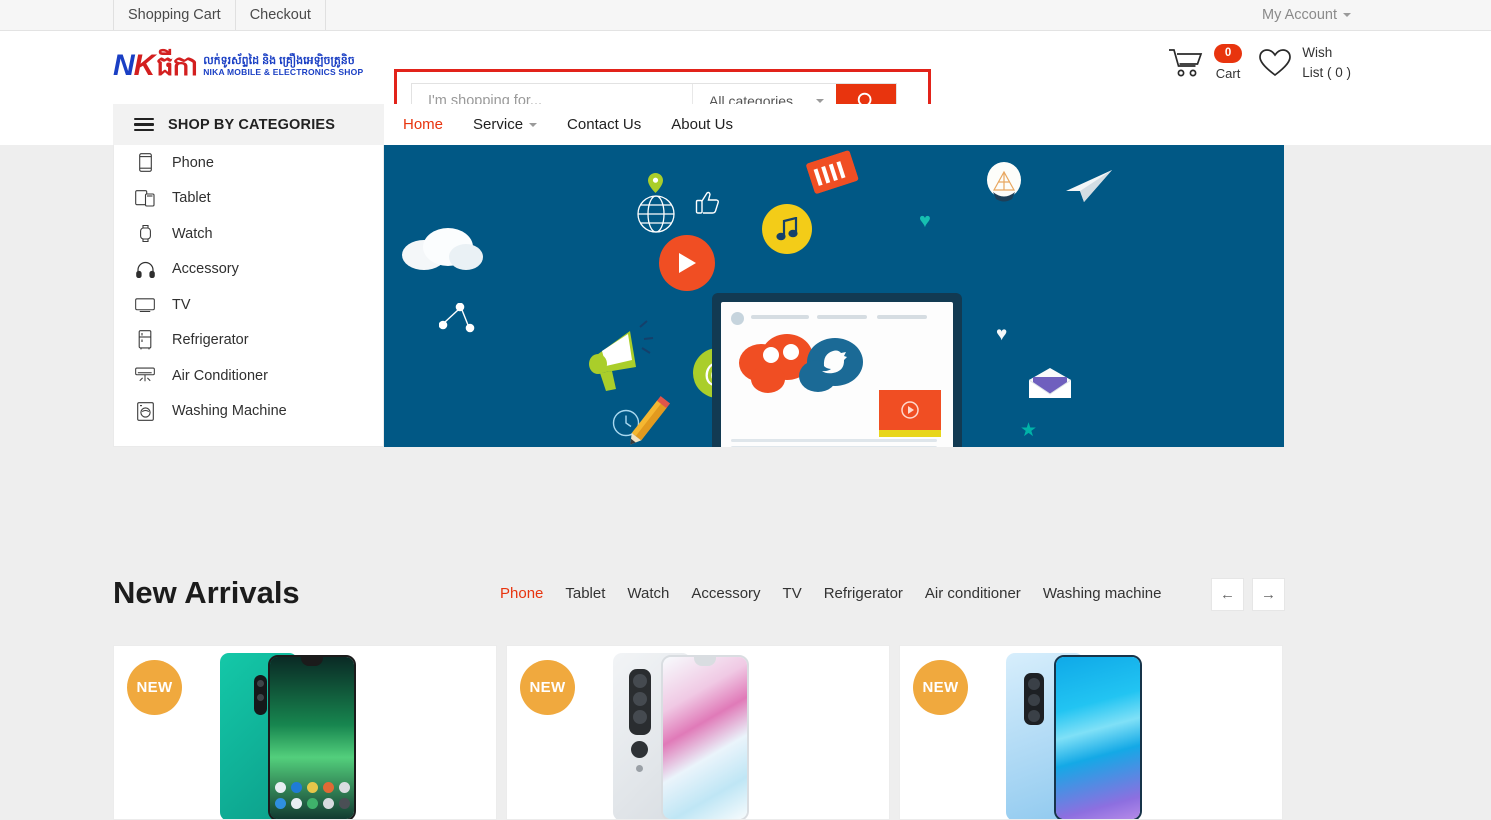 Image resolution: width=1491 pixels, height=820 pixels. Describe the element at coordinates (1185, 62) in the screenshot. I see `shopping-cart-icon` at that location.